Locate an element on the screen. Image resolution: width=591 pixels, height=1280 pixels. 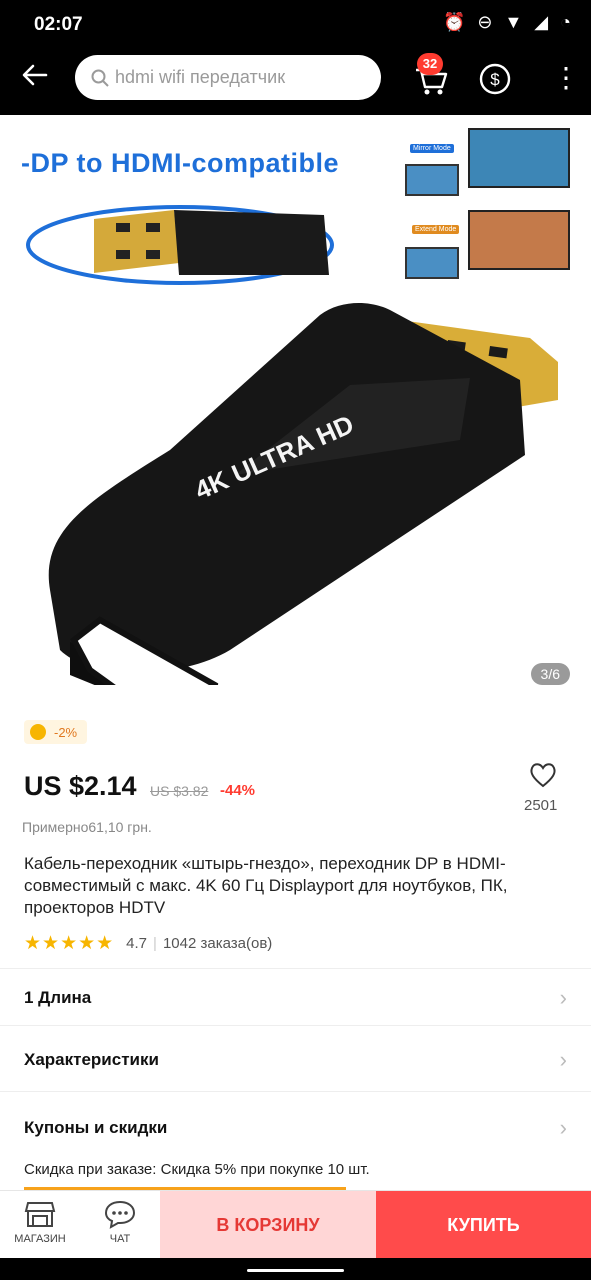
status-icons: ⏰ ⊖ ▼ ◢ ◔ is located at coordinates (507, 22).